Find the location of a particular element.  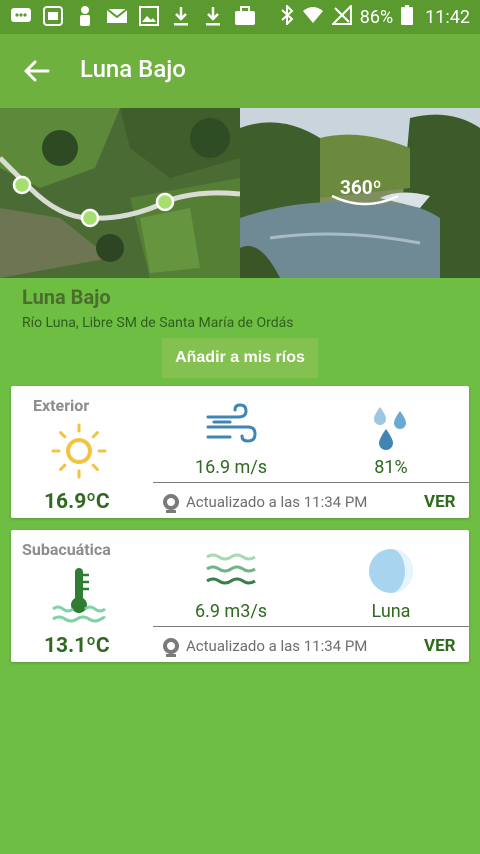

sun-icon is located at coordinates (79, 451).